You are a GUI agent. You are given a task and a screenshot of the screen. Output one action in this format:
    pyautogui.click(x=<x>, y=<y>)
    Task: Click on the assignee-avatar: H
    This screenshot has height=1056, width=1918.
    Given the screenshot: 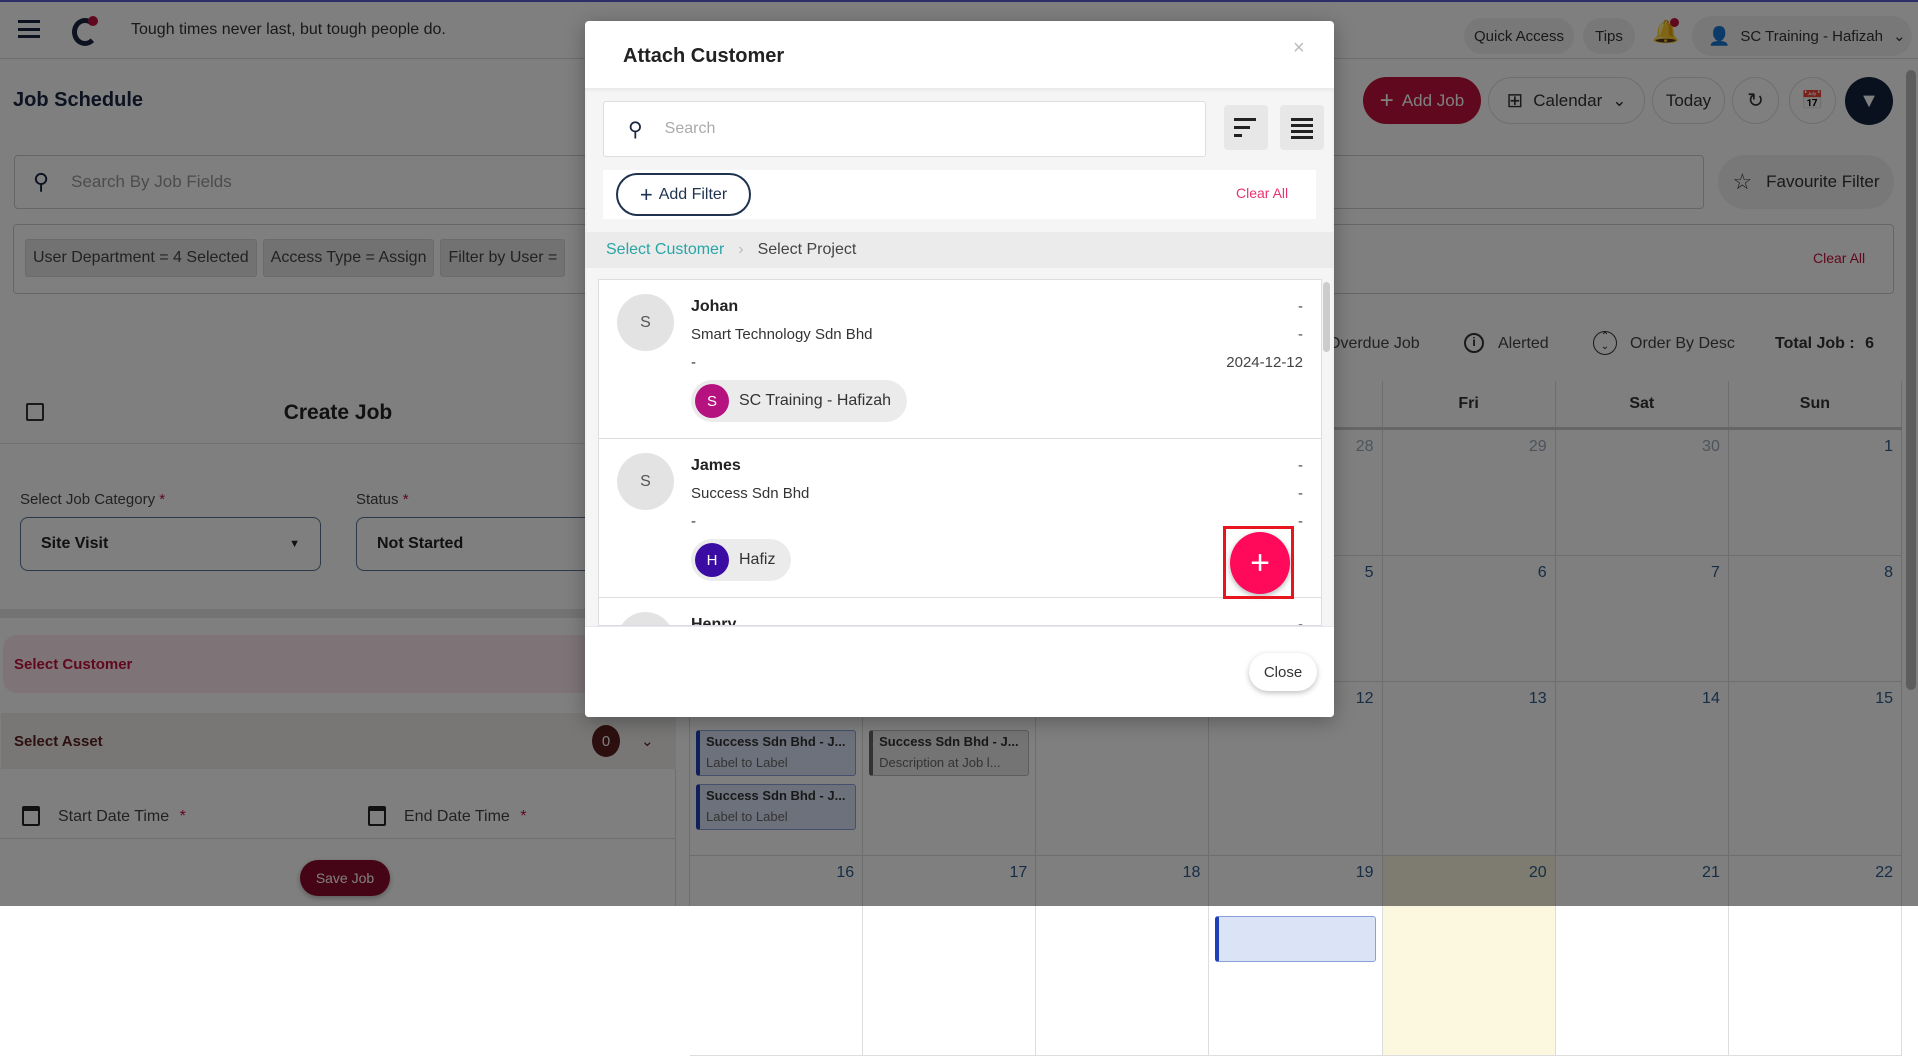 What is the action you would take?
    pyautogui.click(x=712, y=560)
    